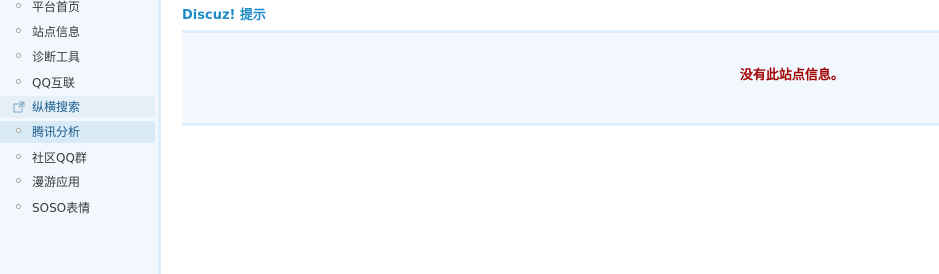  Describe the element at coordinates (159, 137) in the screenshot. I see `sidebar-divider` at that location.